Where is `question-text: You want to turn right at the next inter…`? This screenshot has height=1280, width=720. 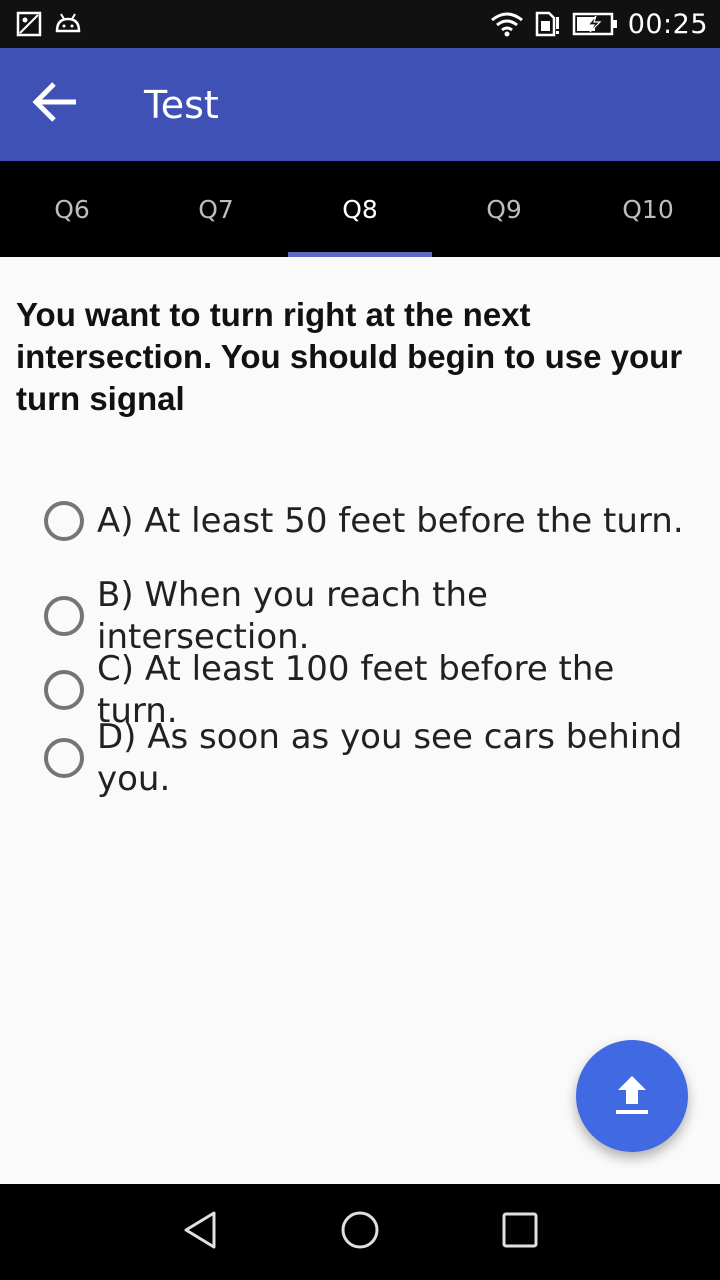
question-text: You want to turn right at the next inter… is located at coordinates (349, 356).